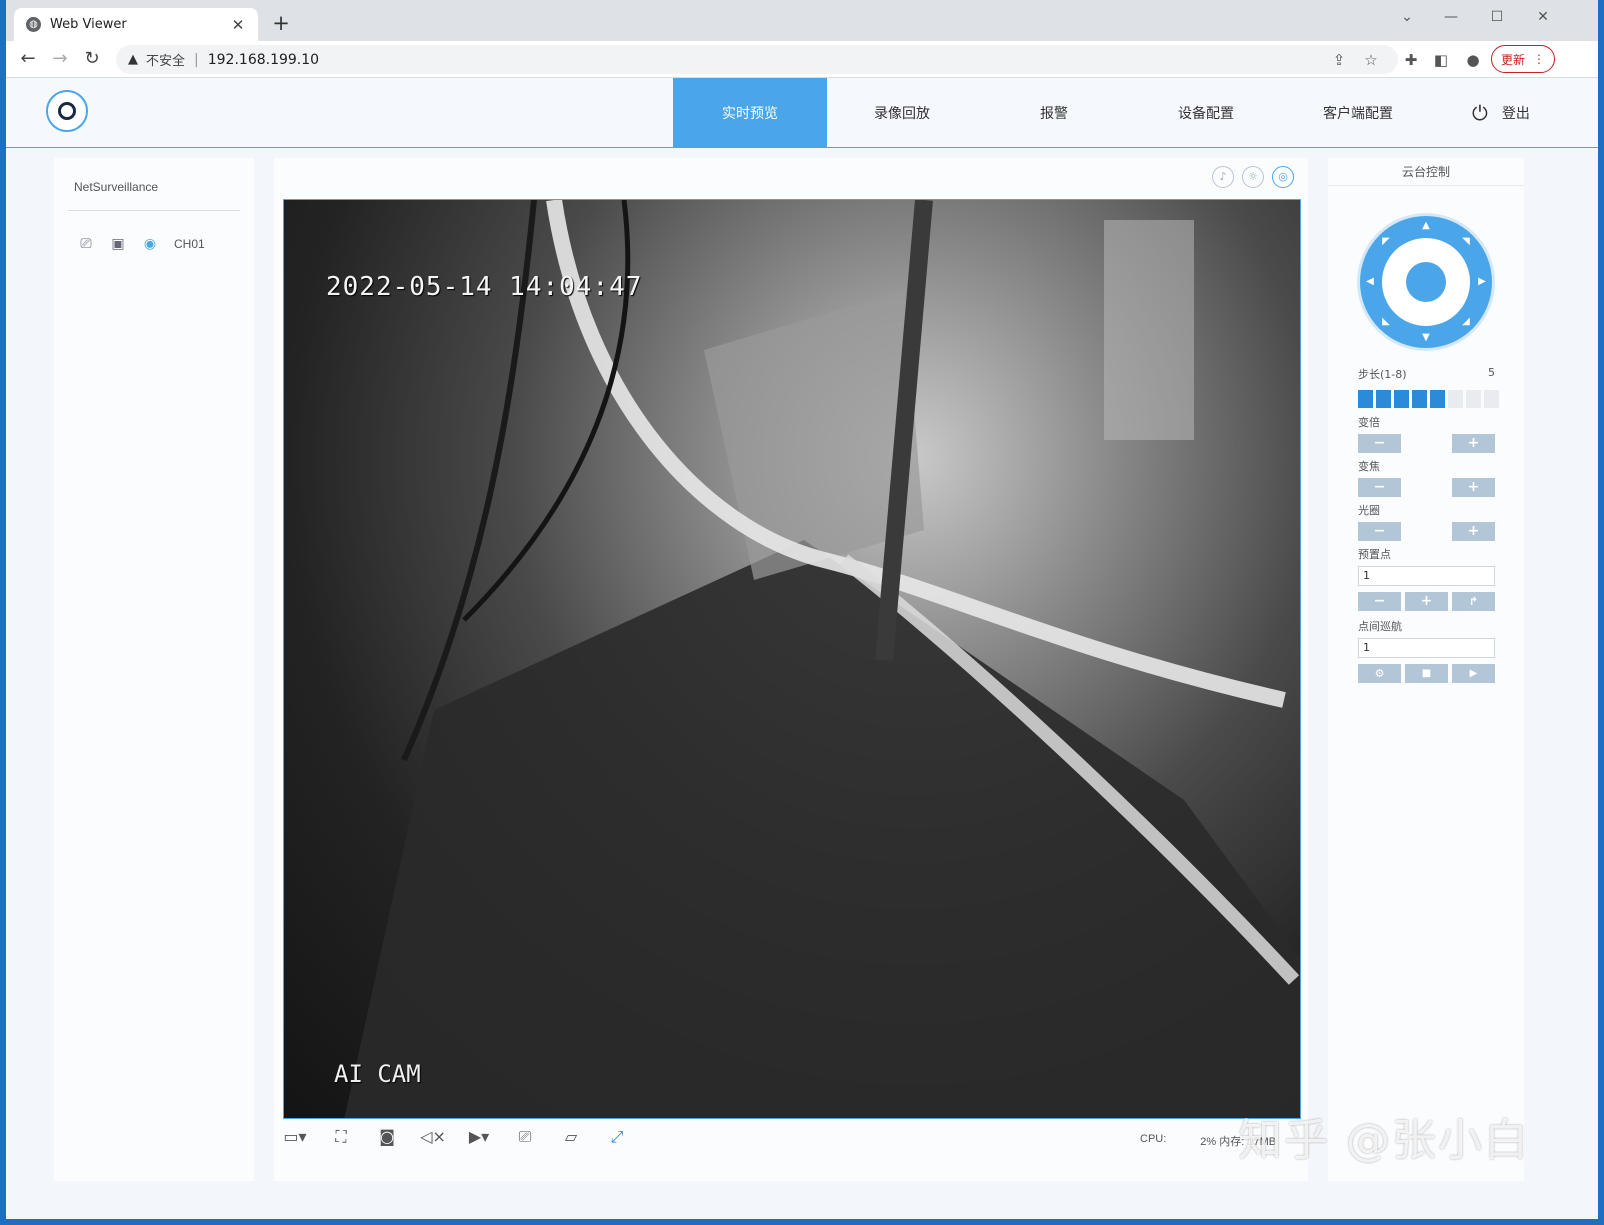 The image size is (1604, 1225). I want to click on url-text: 192.168.199.10, so click(263, 60).